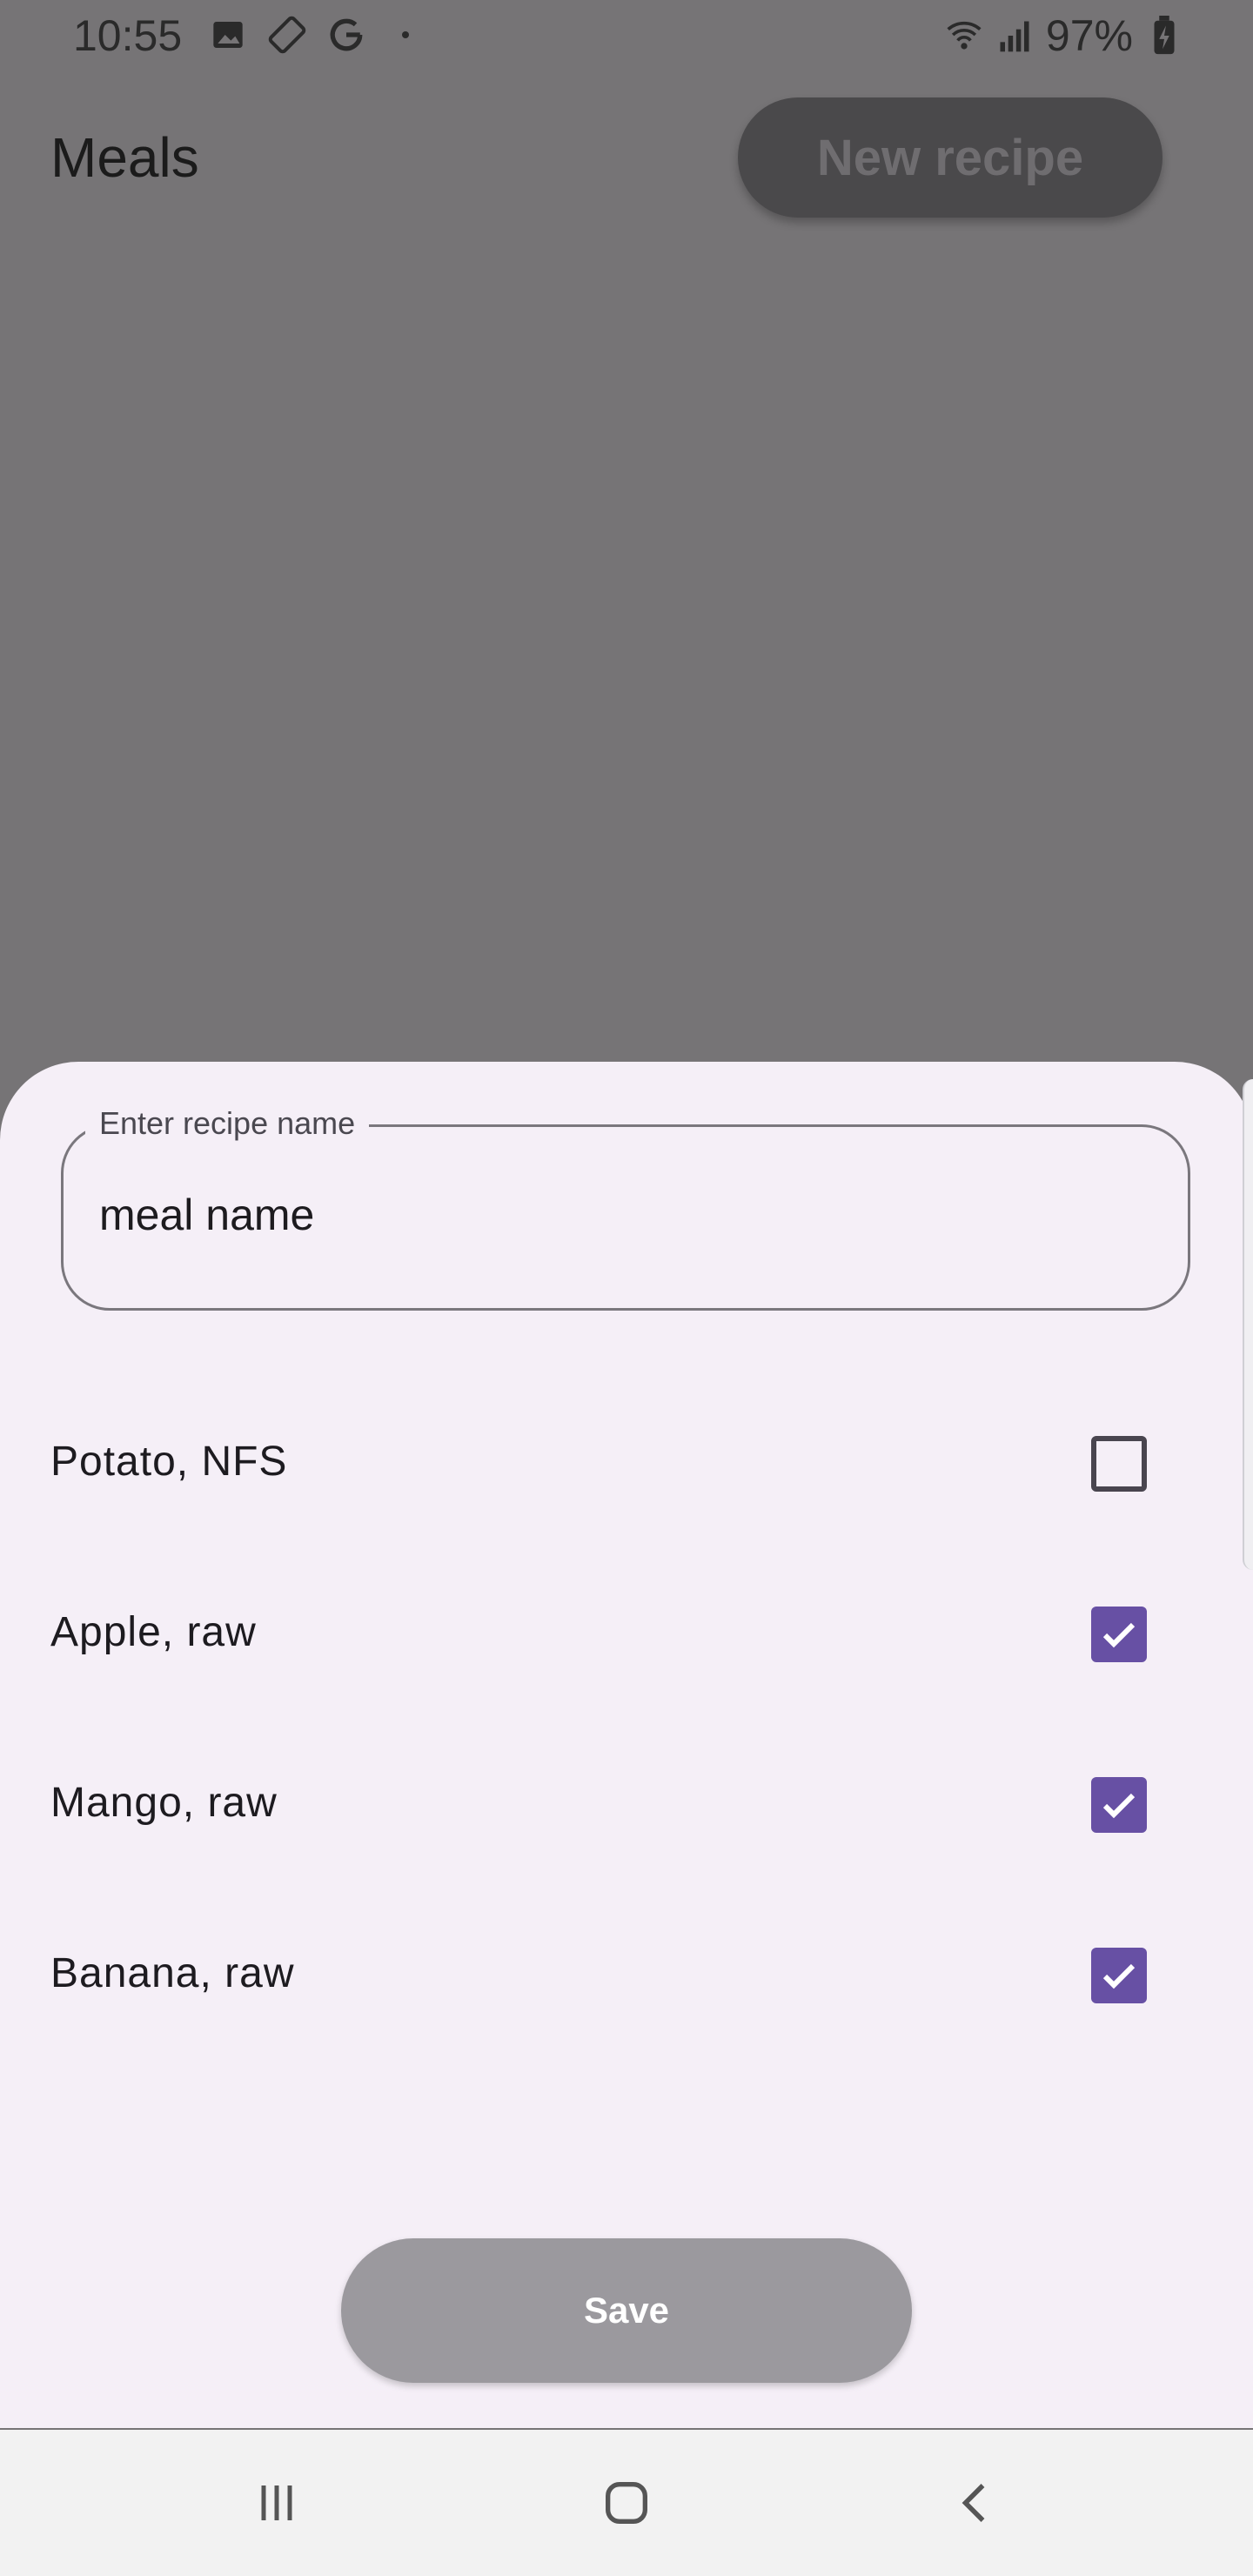  What do you see at coordinates (128, 35) in the screenshot?
I see `status-time: 10:55` at bounding box center [128, 35].